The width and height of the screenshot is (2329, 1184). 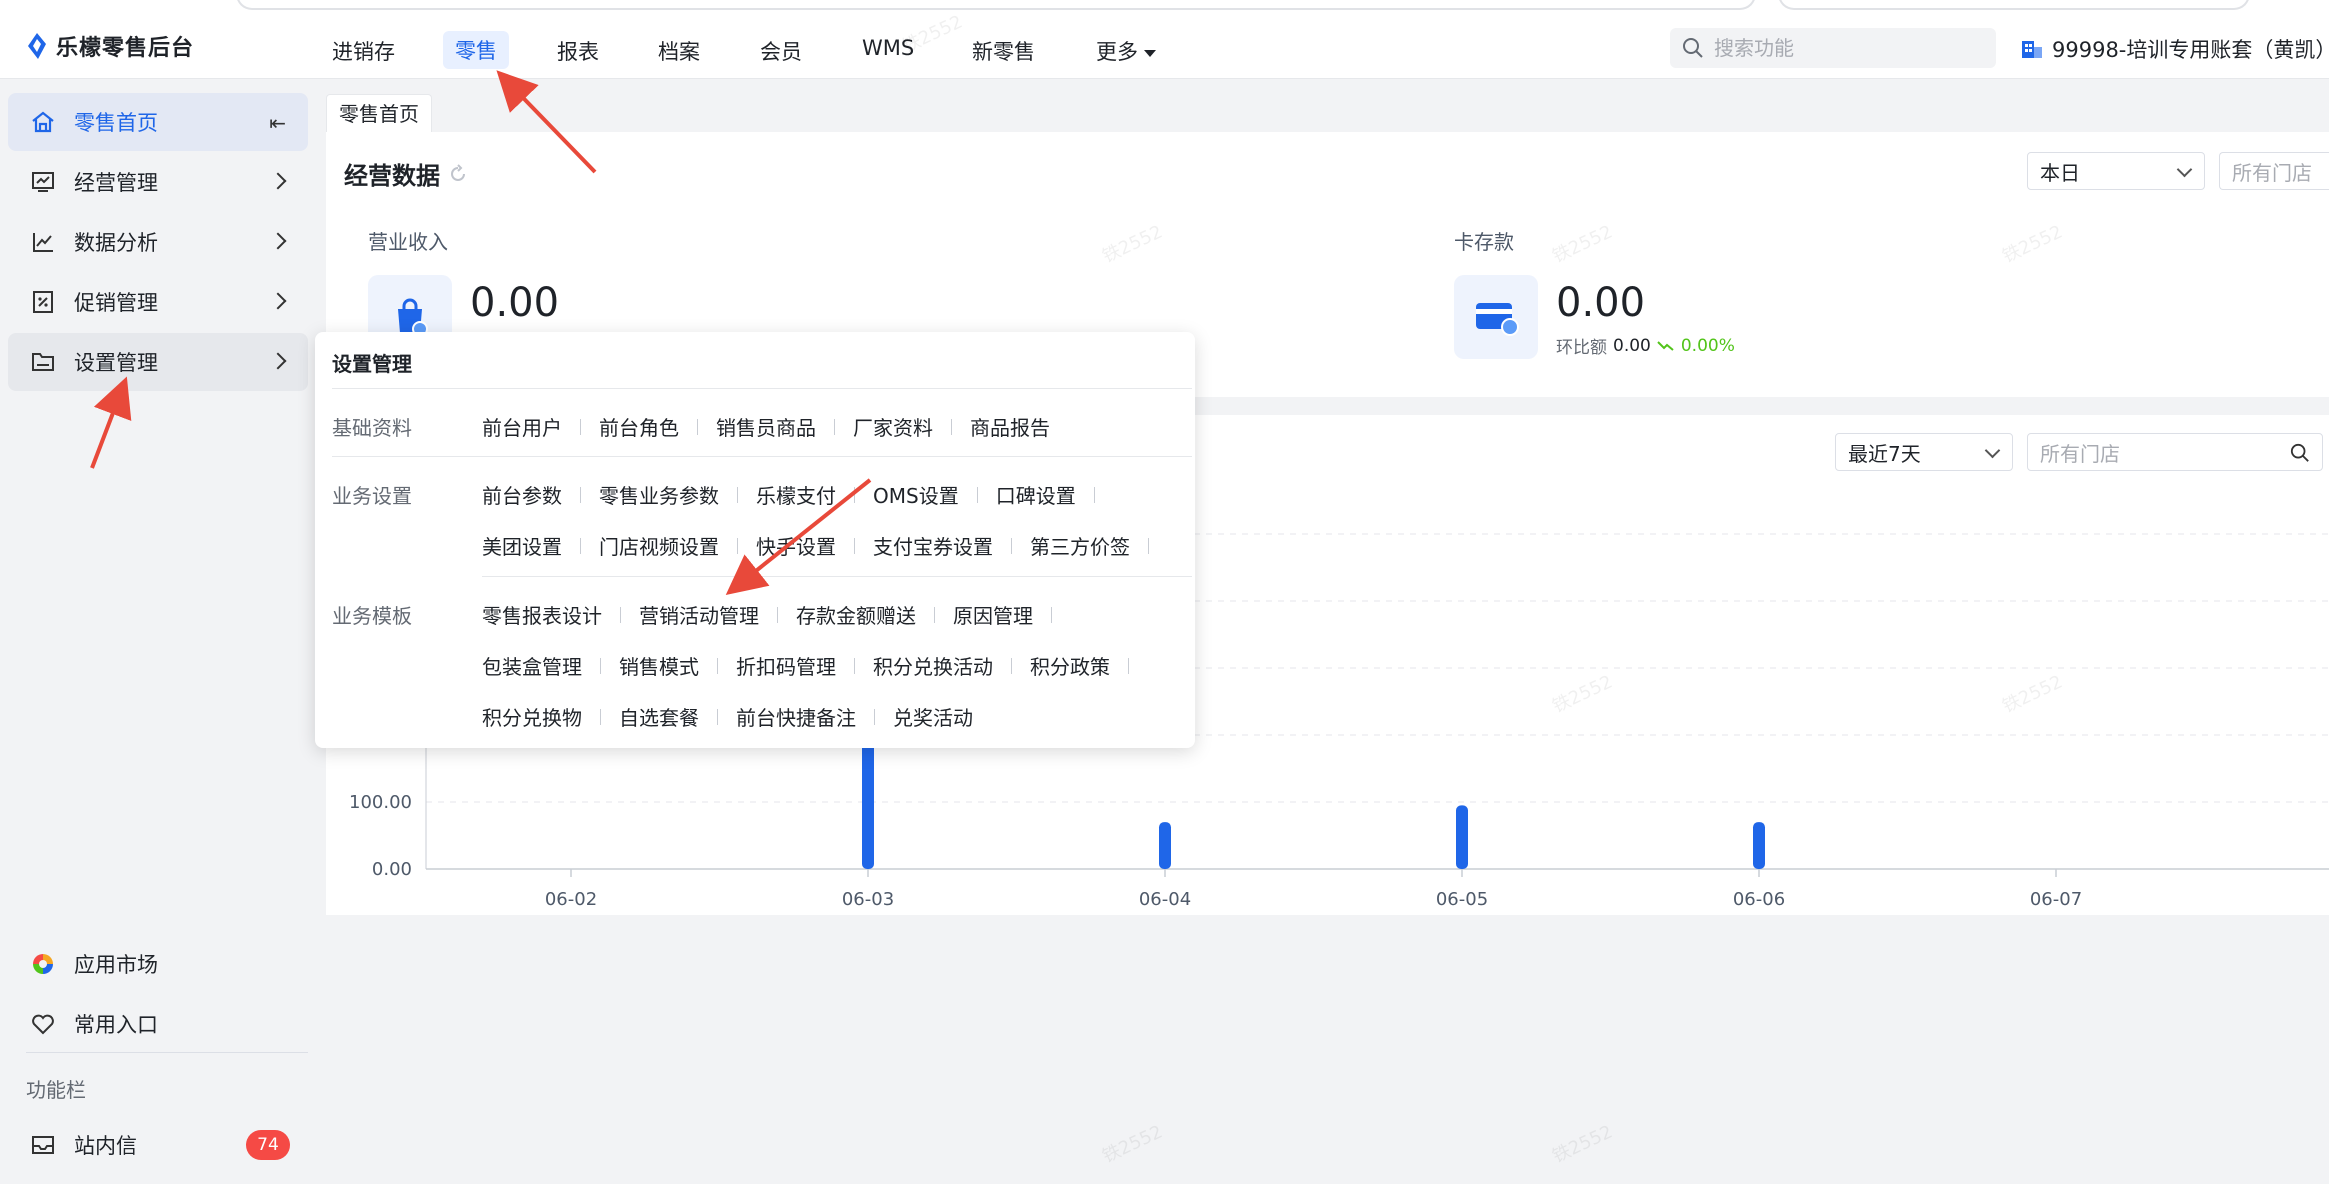 I want to click on card-deposit-label: 卡存款, so click(x=1484, y=242).